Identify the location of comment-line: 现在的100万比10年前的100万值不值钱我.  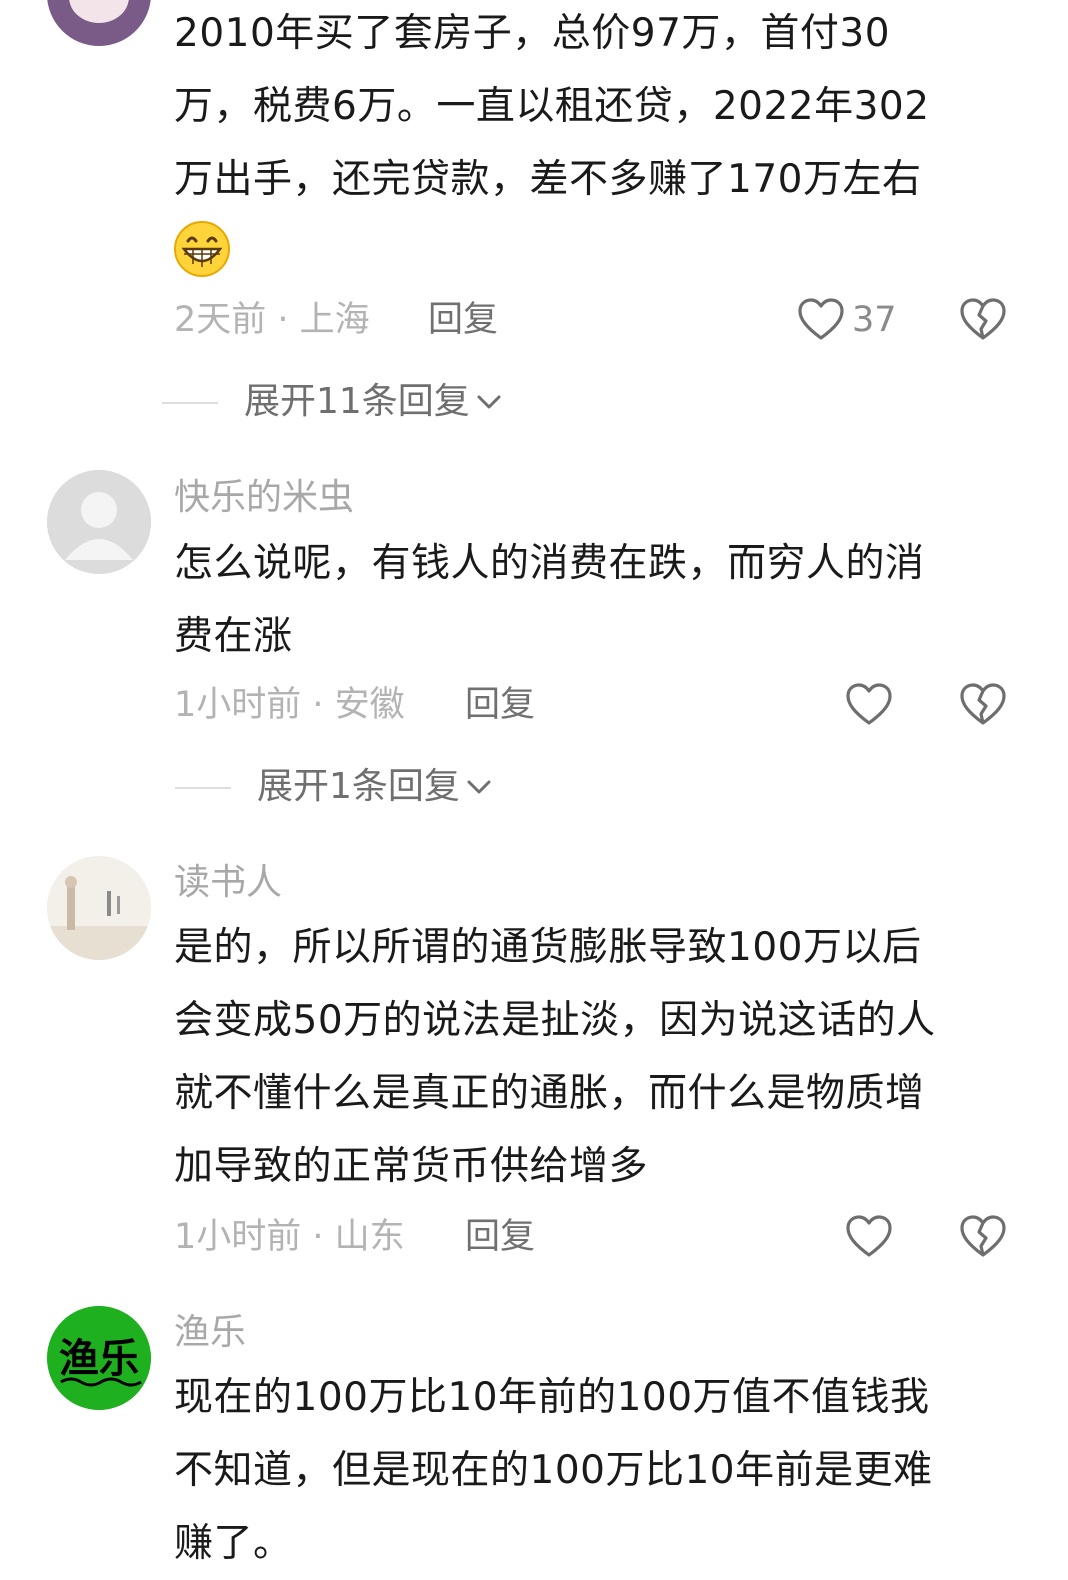
(552, 1397).